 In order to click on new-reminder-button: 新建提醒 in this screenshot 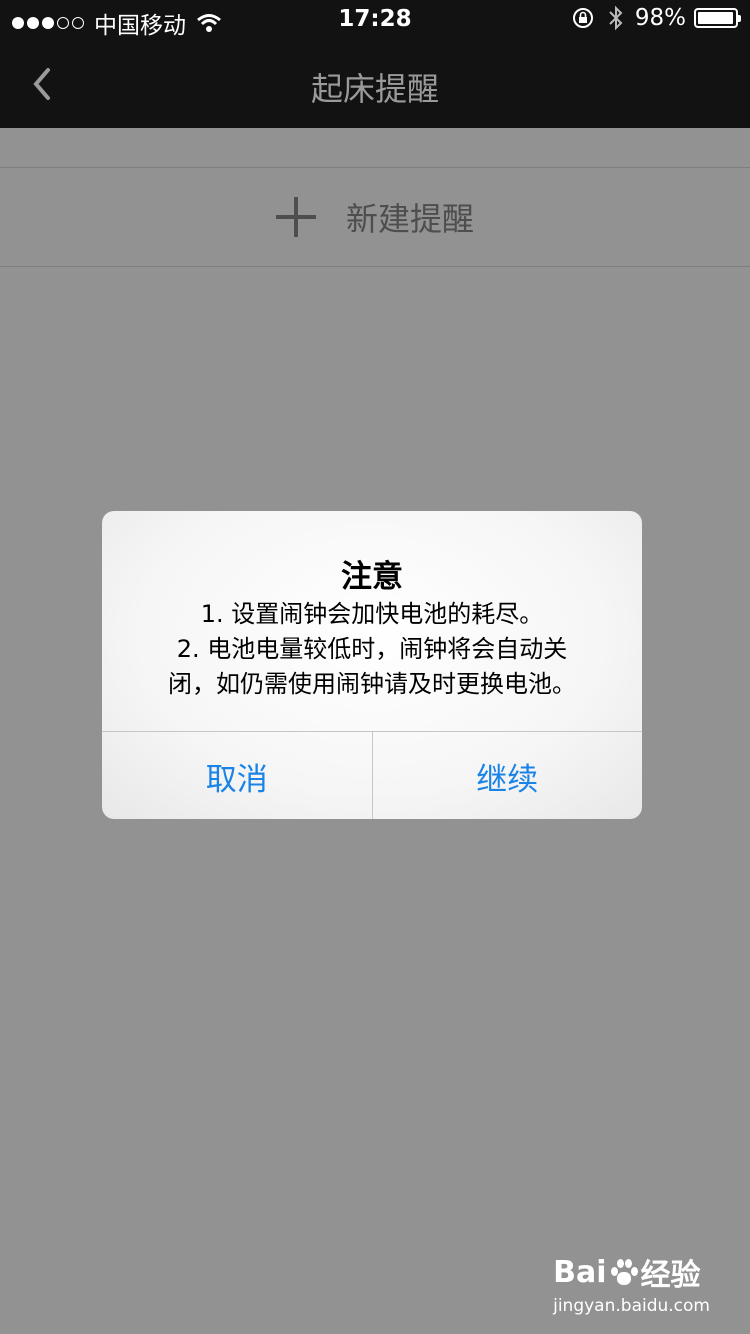, I will do `click(375, 217)`.